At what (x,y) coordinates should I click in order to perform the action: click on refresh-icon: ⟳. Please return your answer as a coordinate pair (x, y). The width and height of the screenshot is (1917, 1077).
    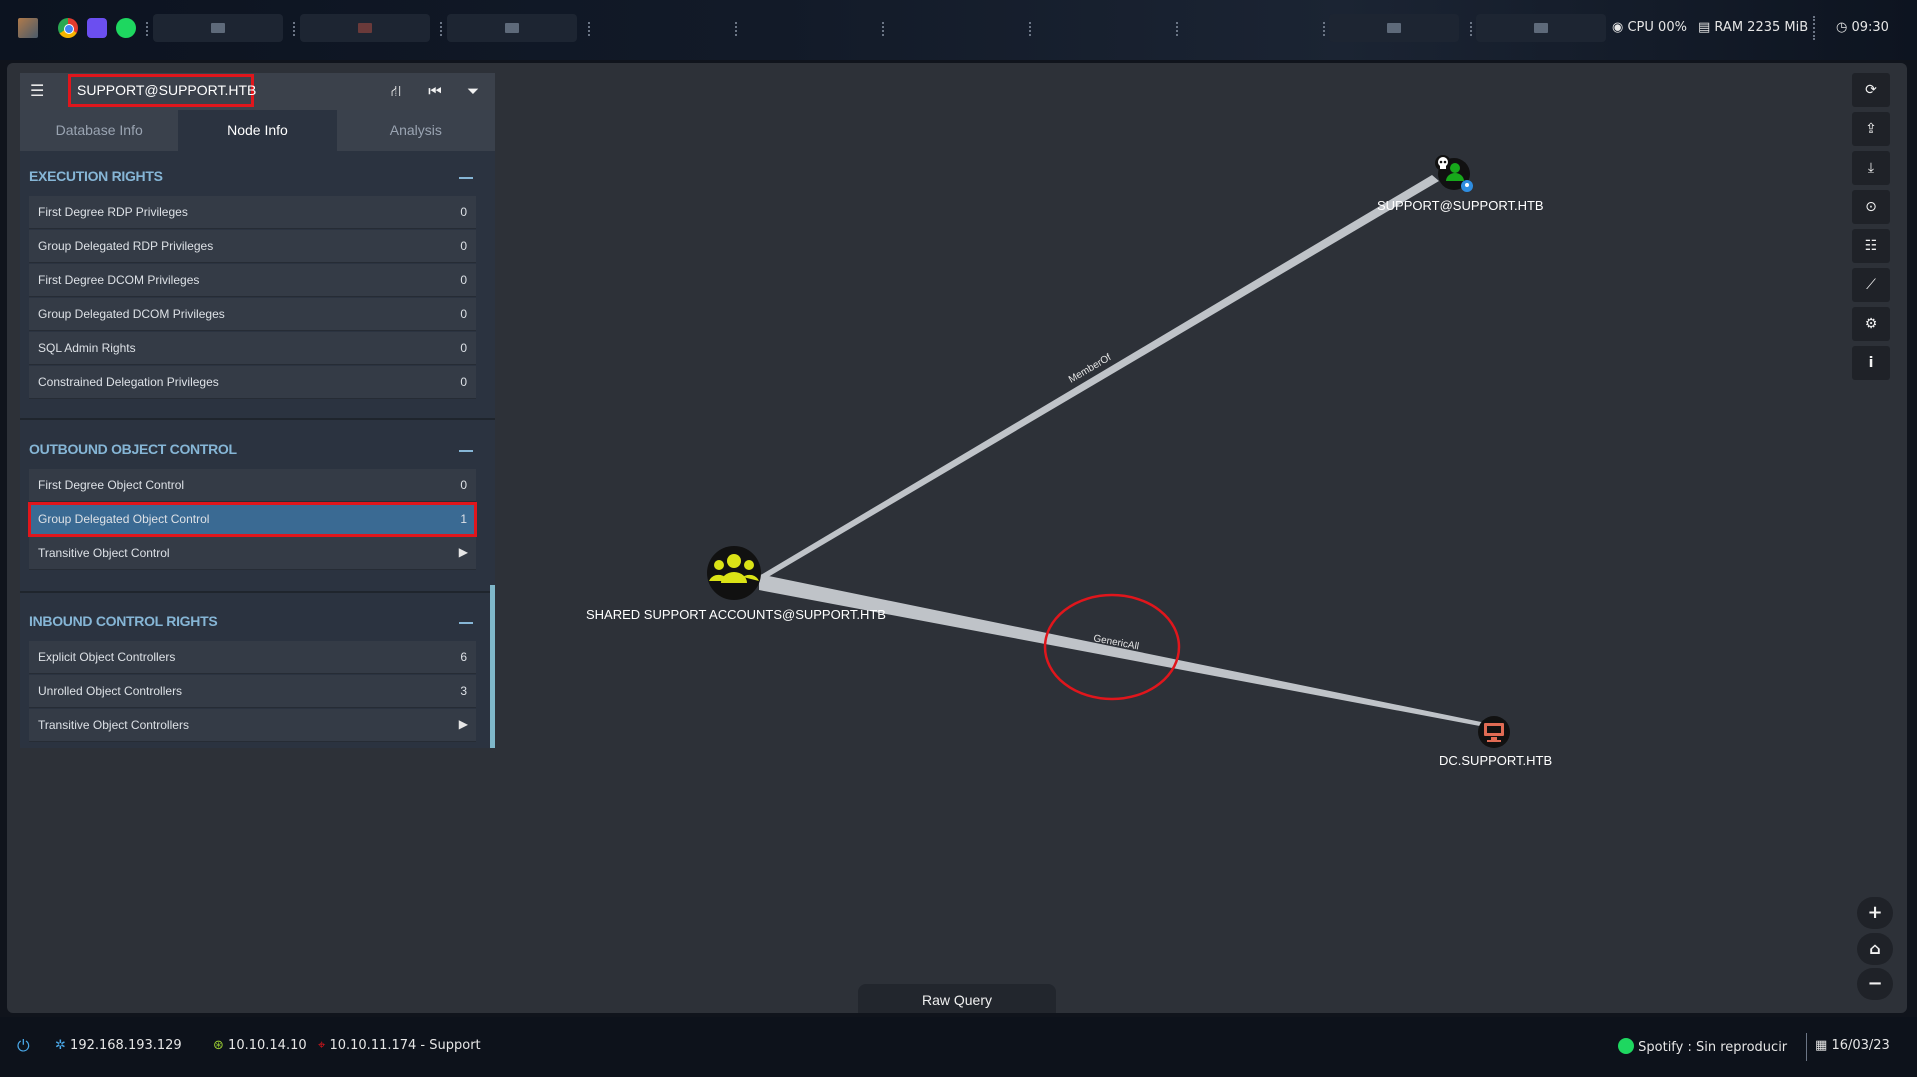
    Looking at the image, I should click on (1871, 90).